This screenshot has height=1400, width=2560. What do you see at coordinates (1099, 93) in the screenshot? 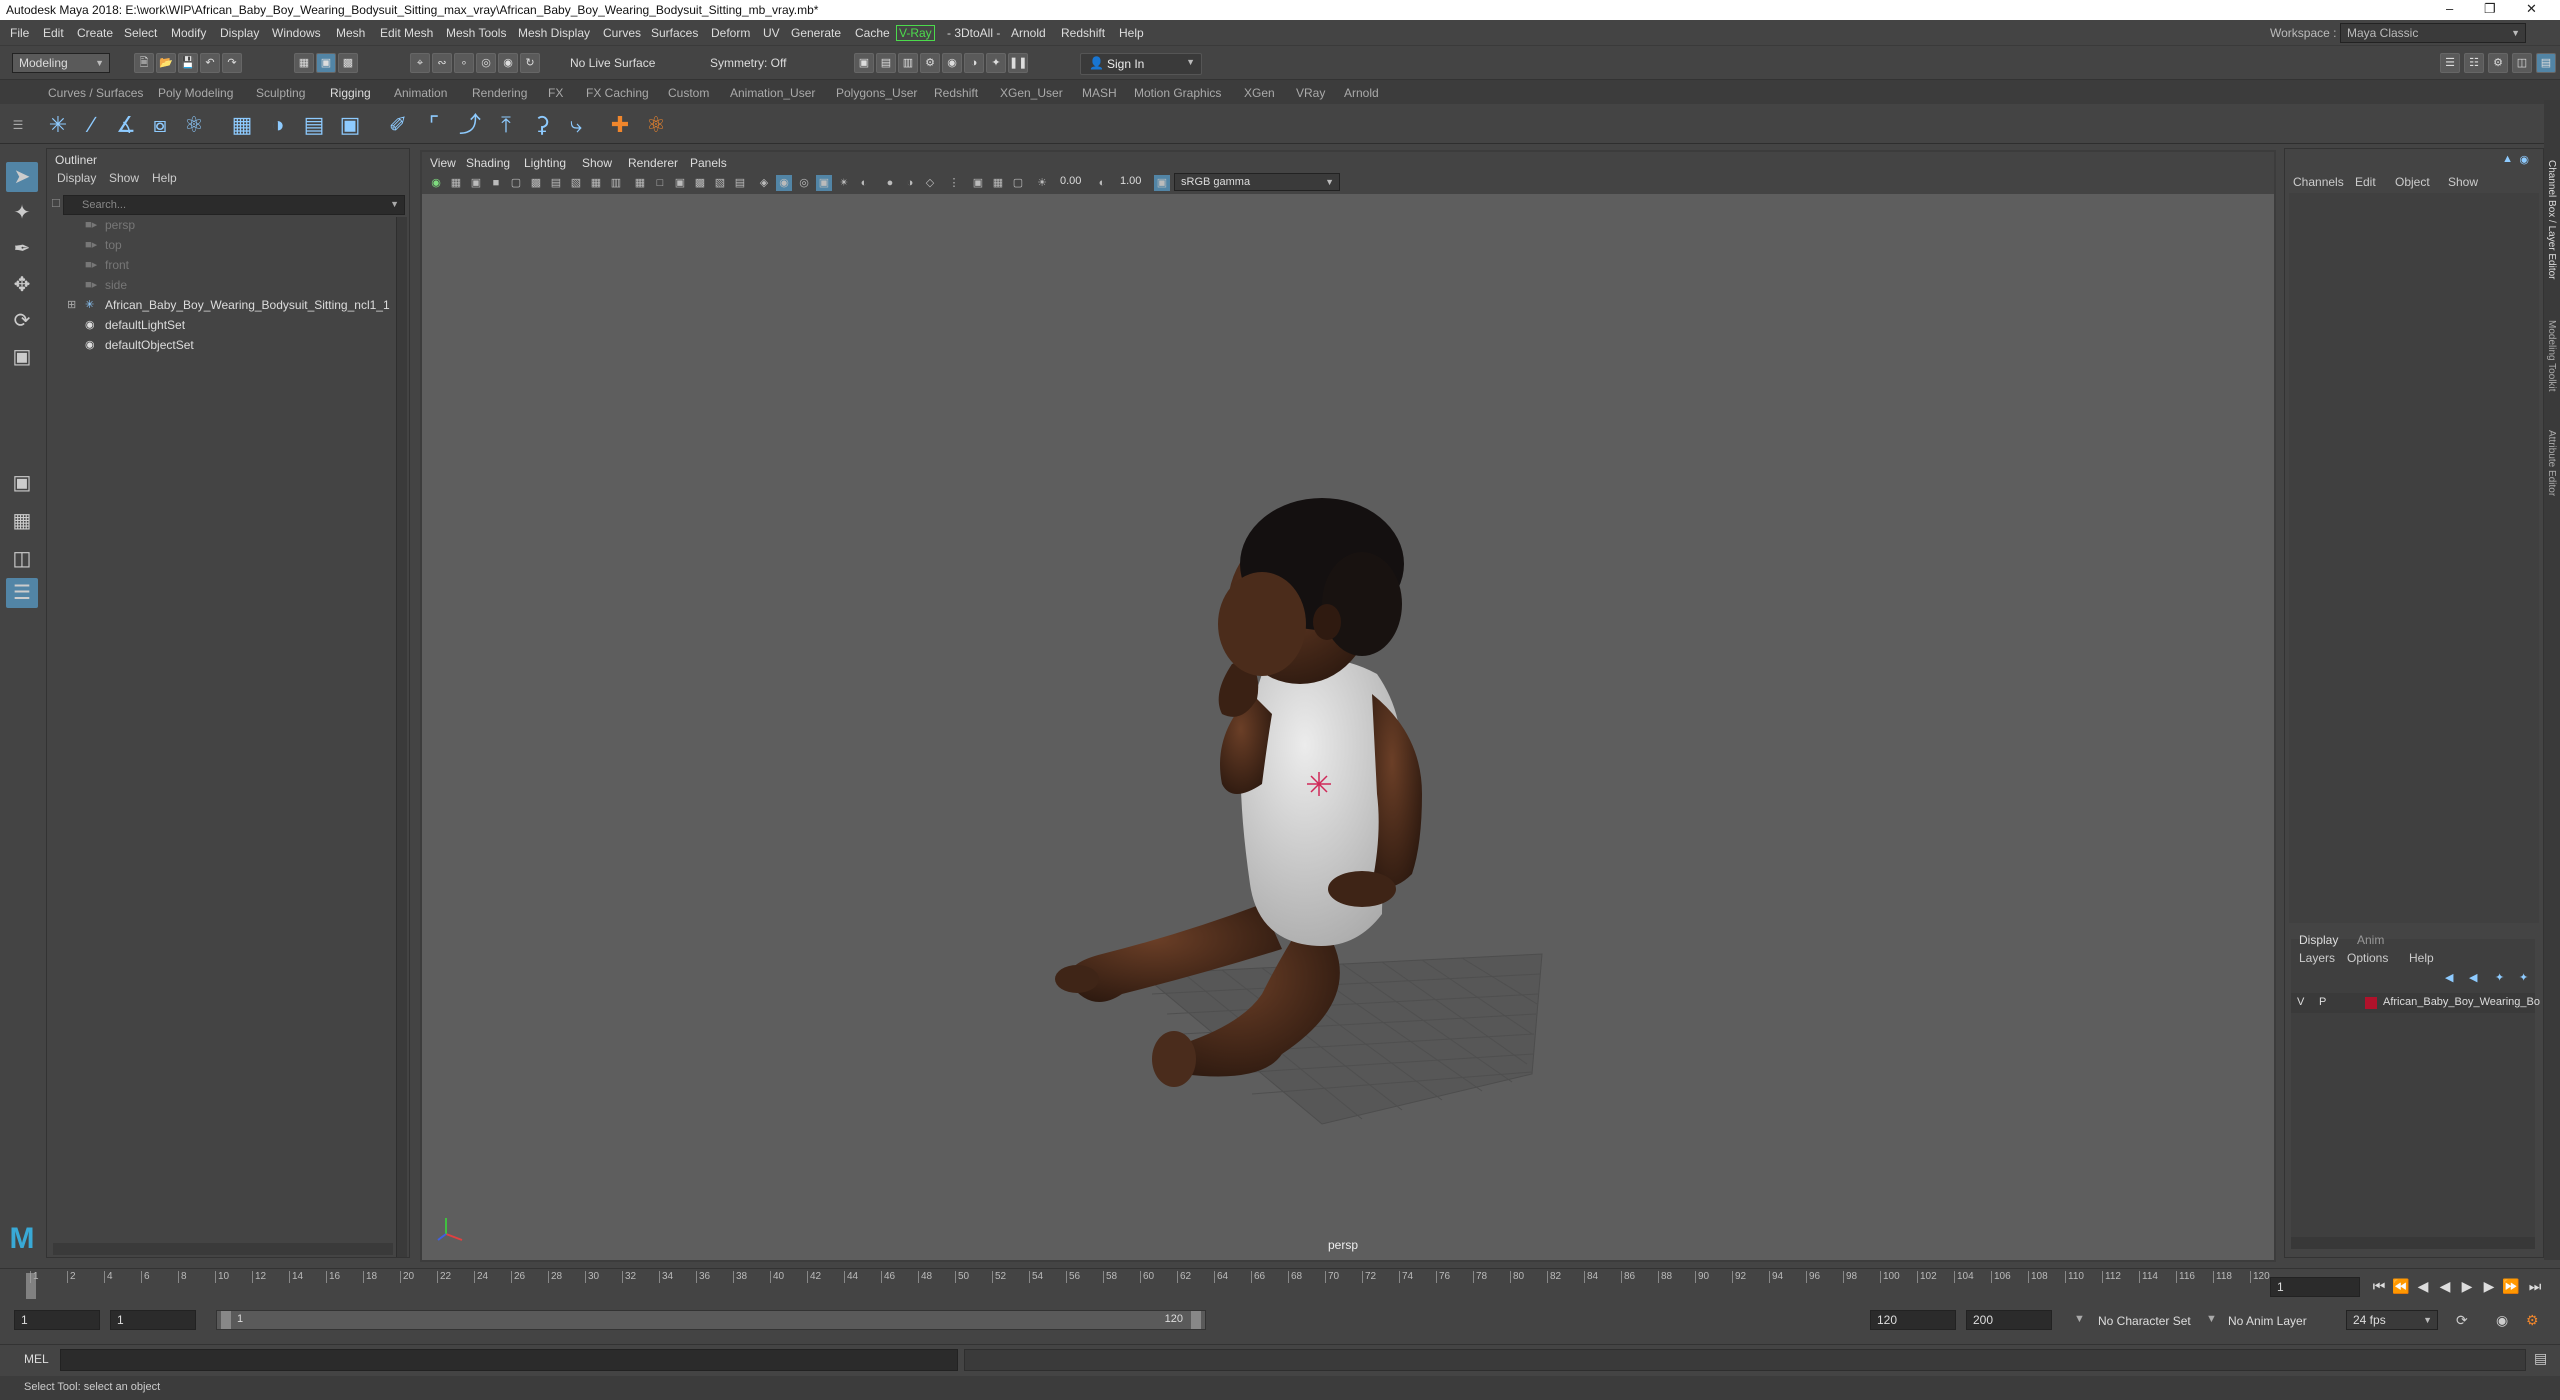
I see `shelf-tab: MASH` at bounding box center [1099, 93].